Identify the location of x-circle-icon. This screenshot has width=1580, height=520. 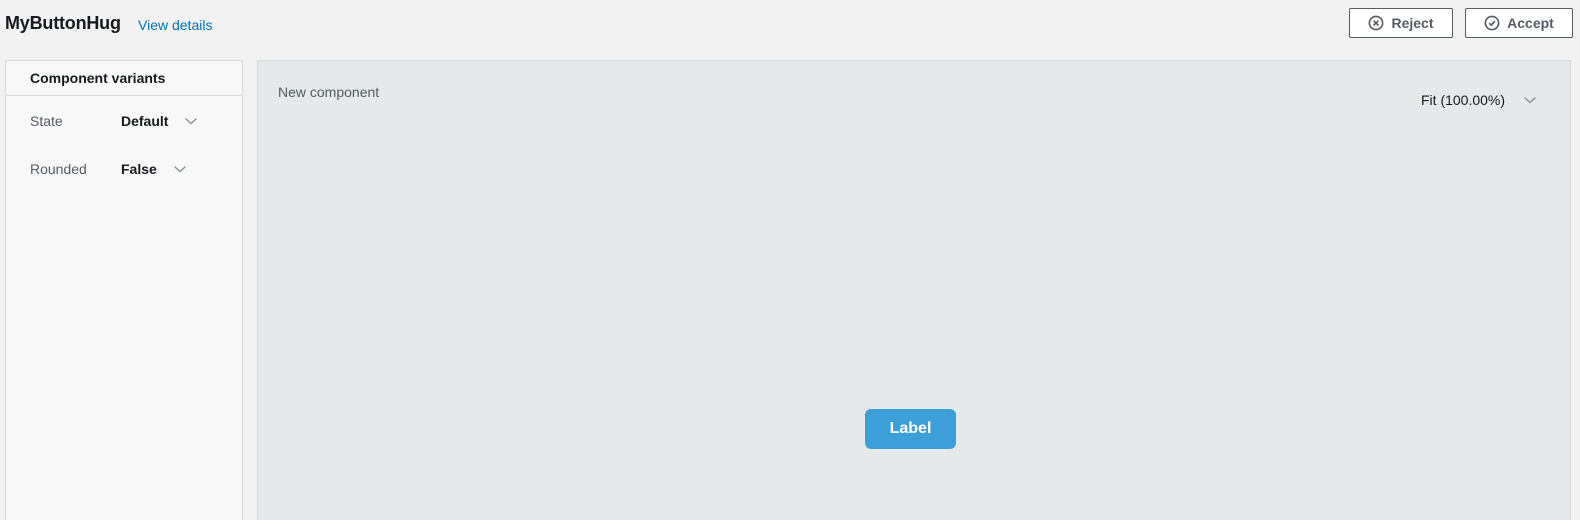
(1376, 23).